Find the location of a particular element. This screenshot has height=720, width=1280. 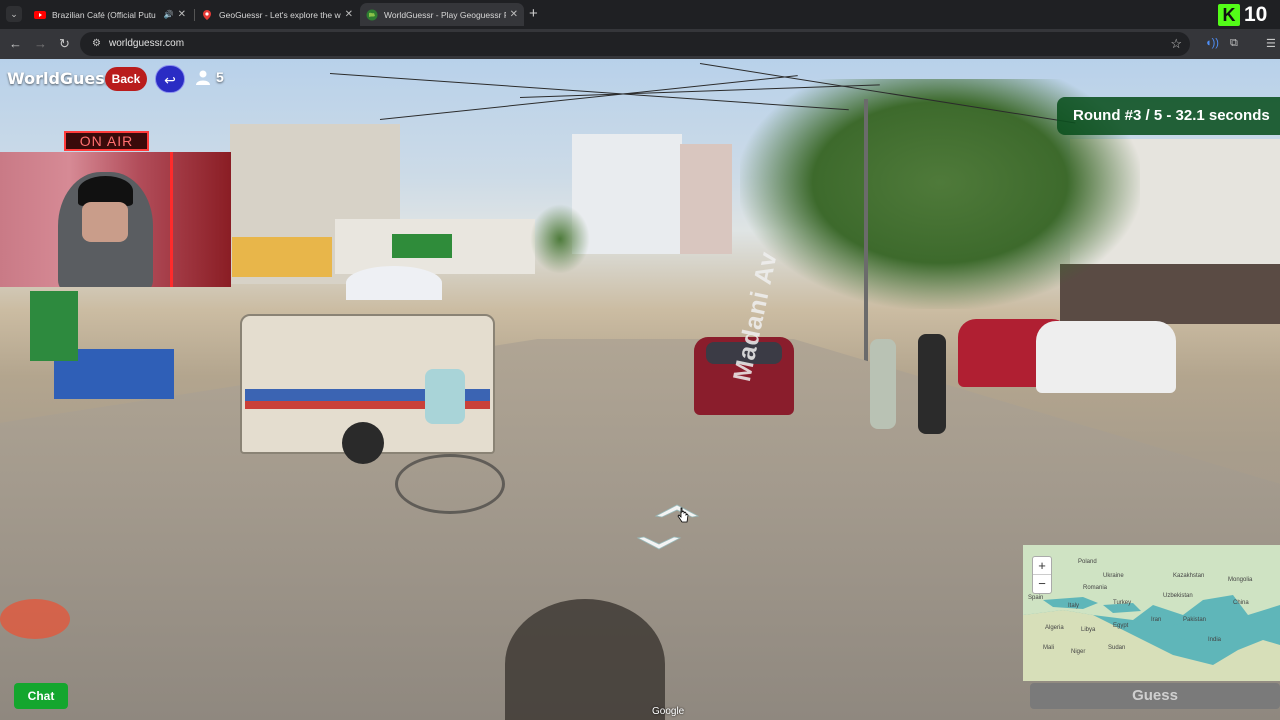

tab-title: GeoGuessr - Let's explore the w is located at coordinates (280, 14).